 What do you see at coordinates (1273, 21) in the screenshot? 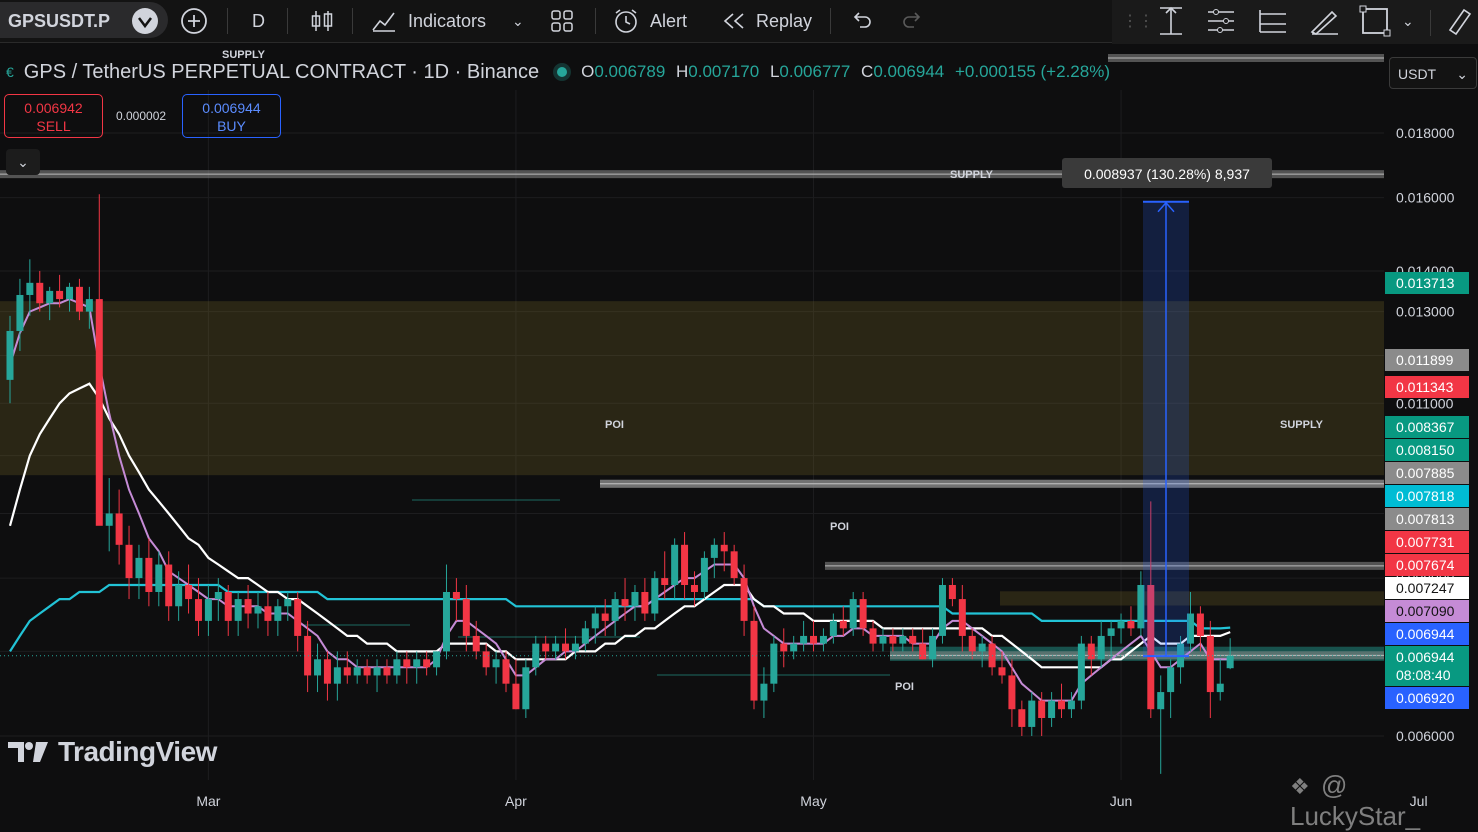
I see `horizontal-ray-icon` at bounding box center [1273, 21].